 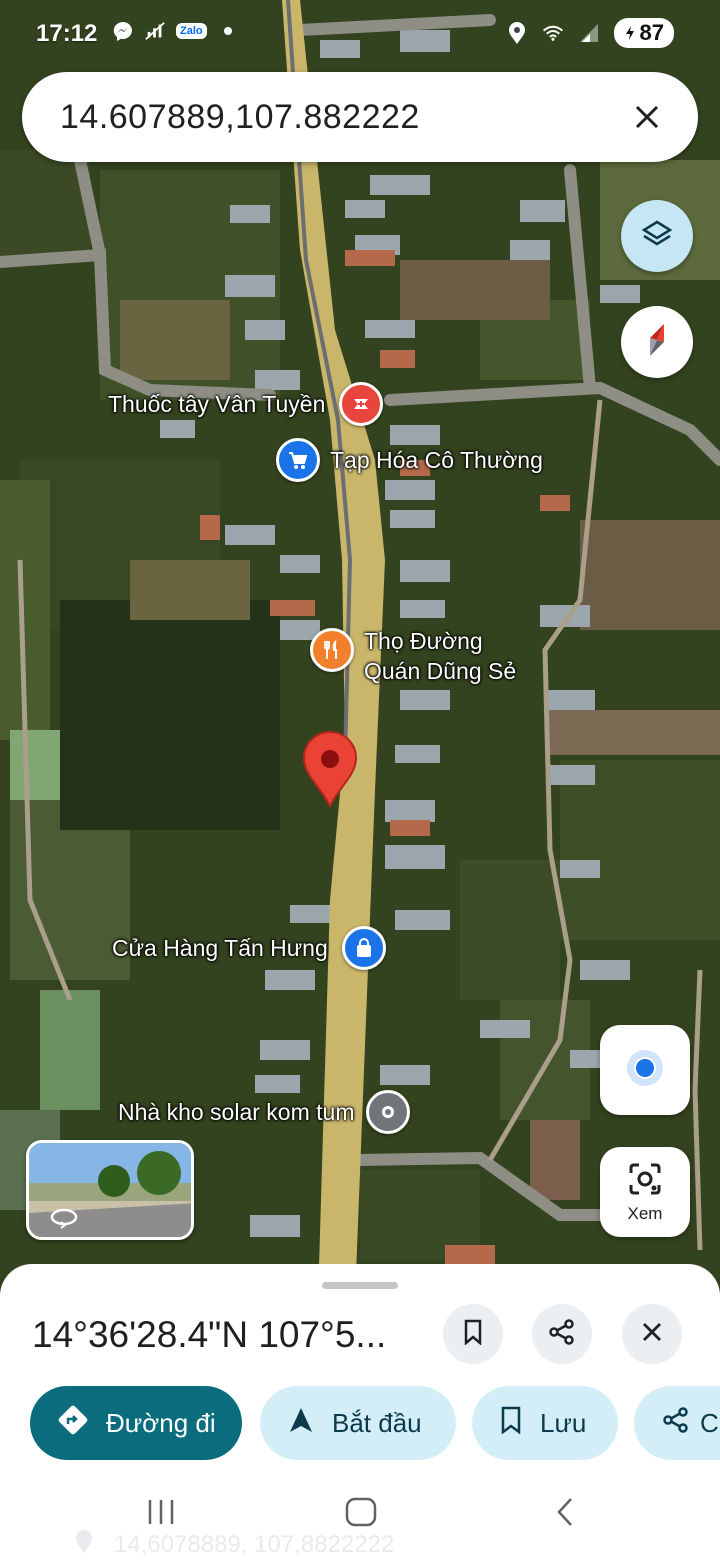 I want to click on wifi-icon, so click(x=553, y=33).